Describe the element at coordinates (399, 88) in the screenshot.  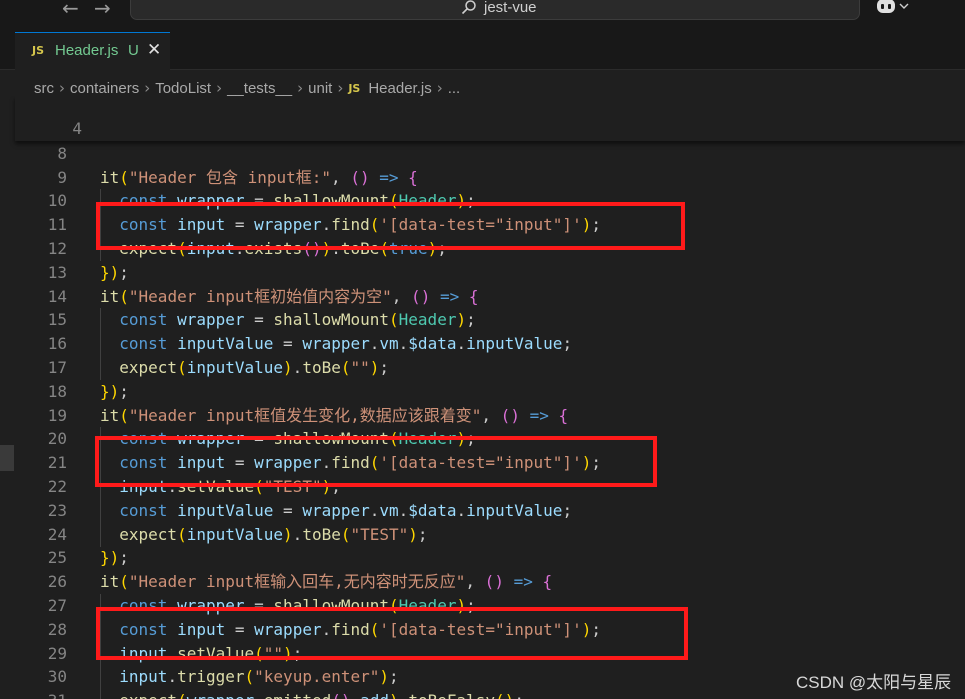
I see `breadcrumb-item-file: Header.js` at that location.